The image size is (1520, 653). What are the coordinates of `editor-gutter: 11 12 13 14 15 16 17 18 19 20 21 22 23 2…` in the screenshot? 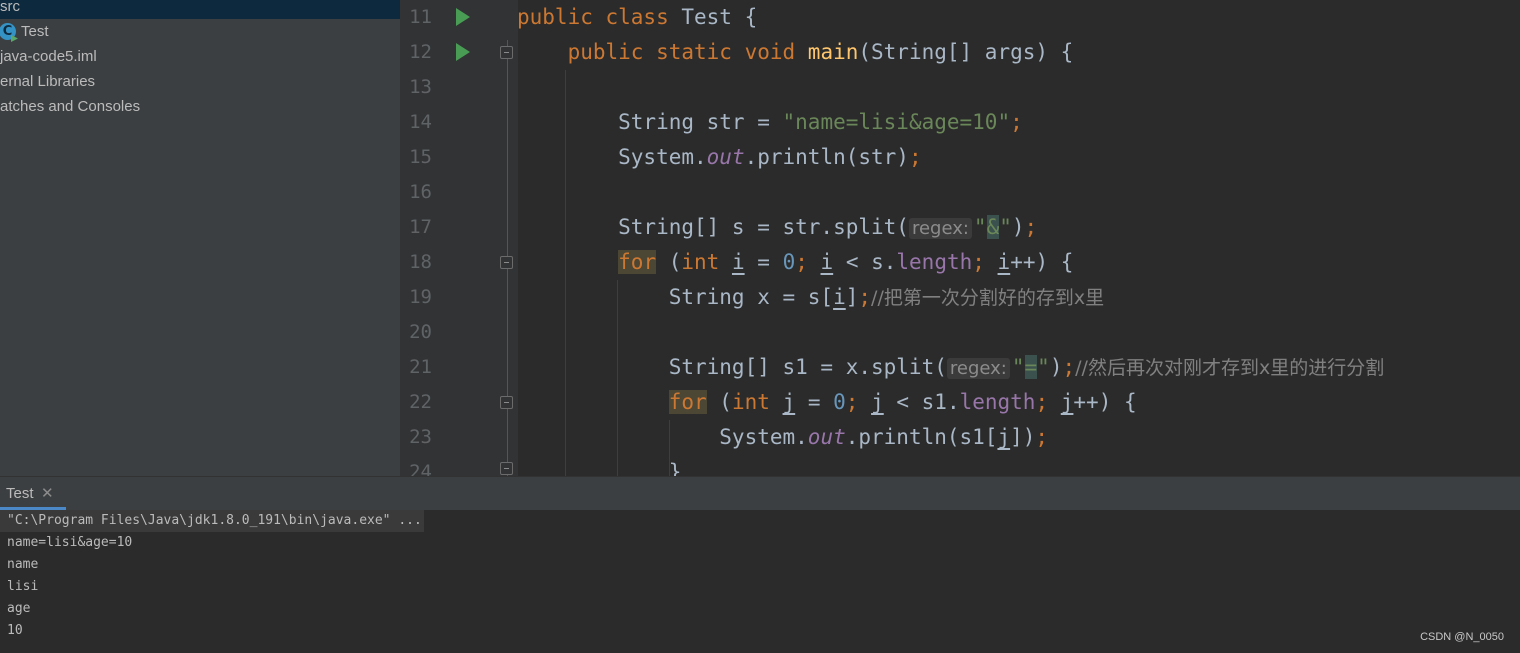 It's located at (459, 238).